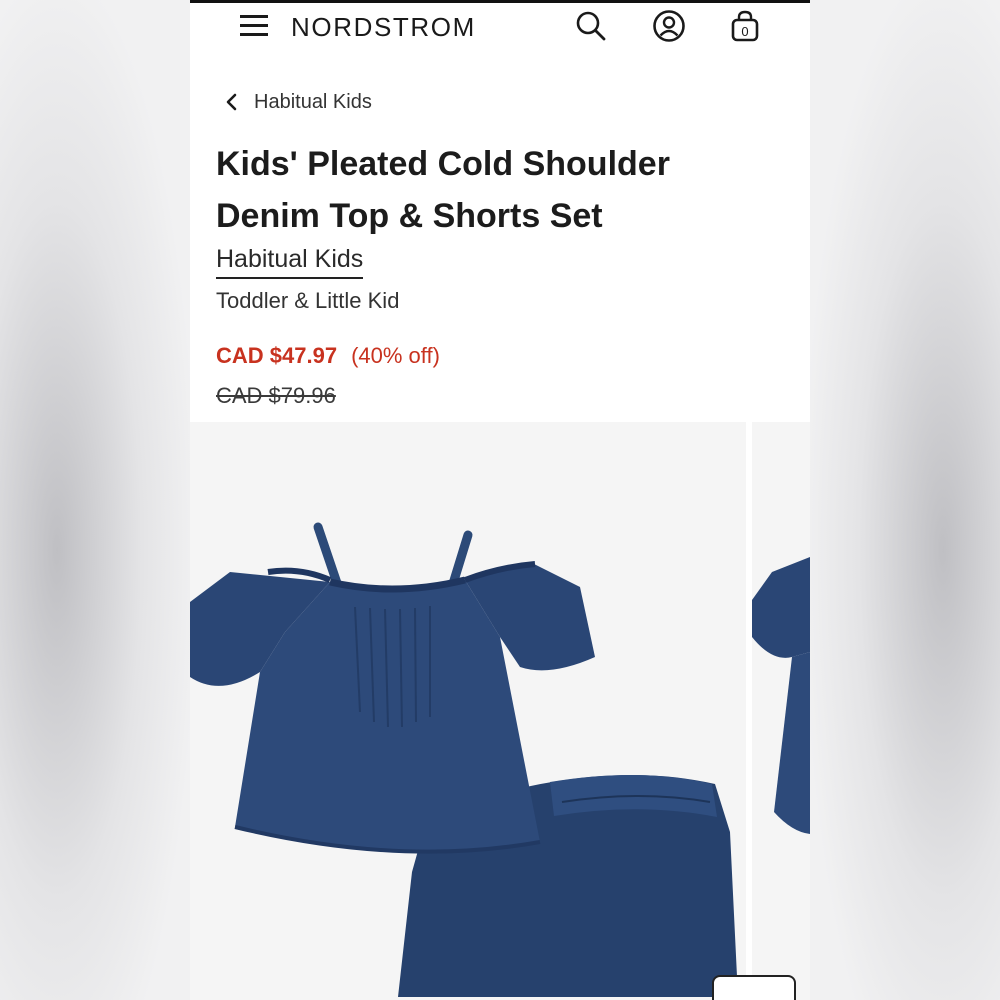  I want to click on chevron-left-icon, so click(231, 102).